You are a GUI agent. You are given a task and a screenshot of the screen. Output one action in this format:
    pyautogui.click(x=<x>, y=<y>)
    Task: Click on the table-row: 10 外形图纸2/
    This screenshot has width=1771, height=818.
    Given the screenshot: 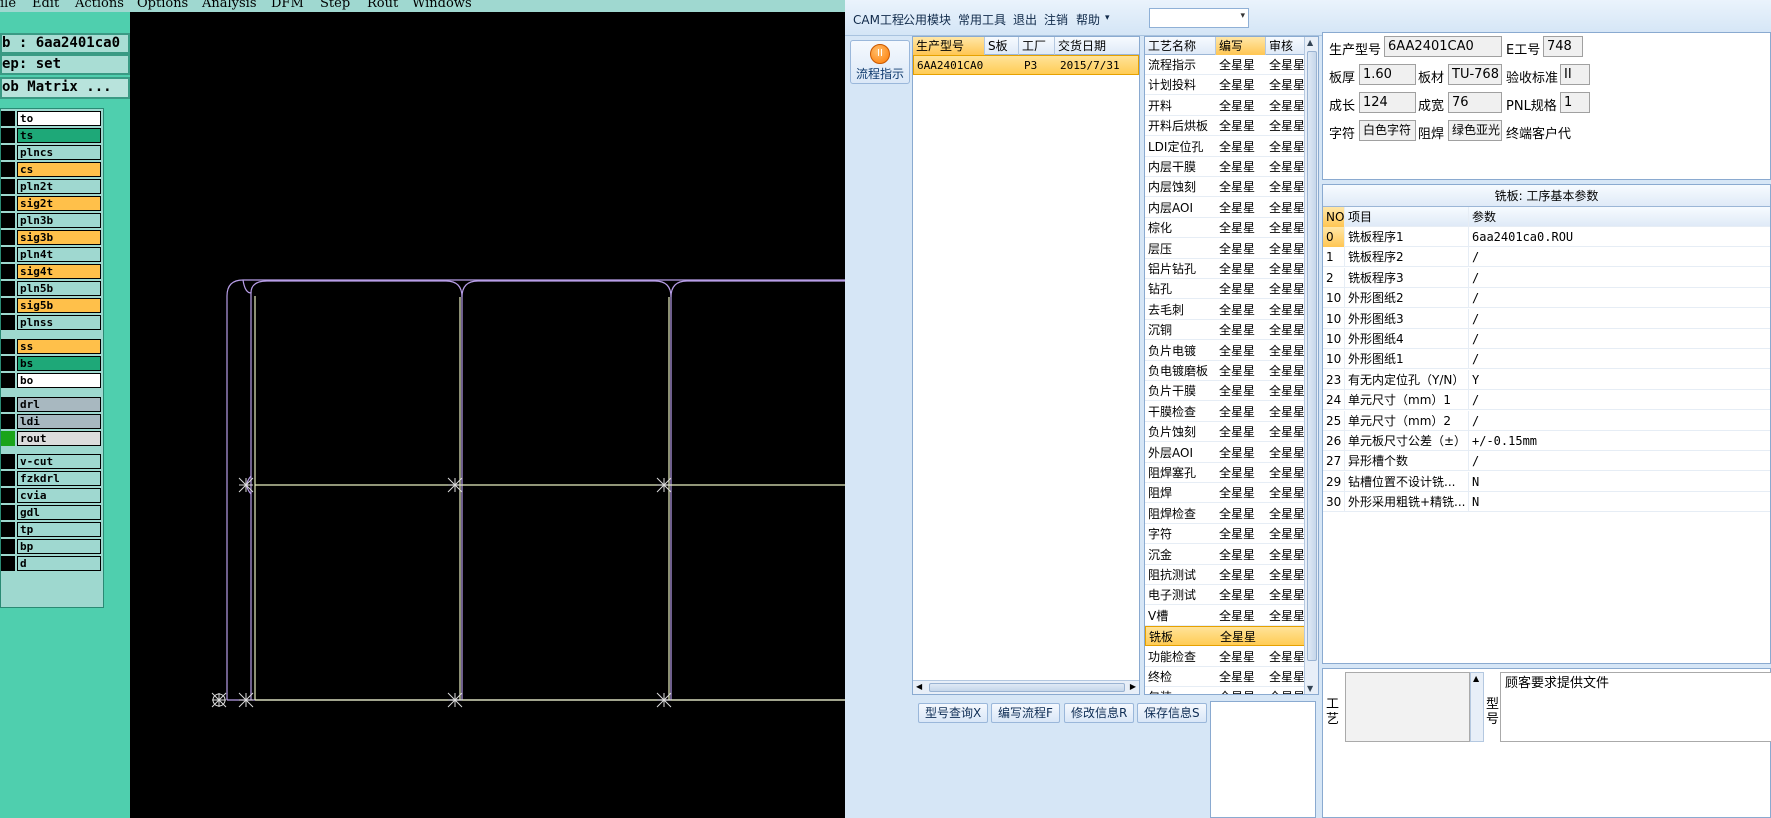 What is the action you would take?
    pyautogui.click(x=1546, y=298)
    